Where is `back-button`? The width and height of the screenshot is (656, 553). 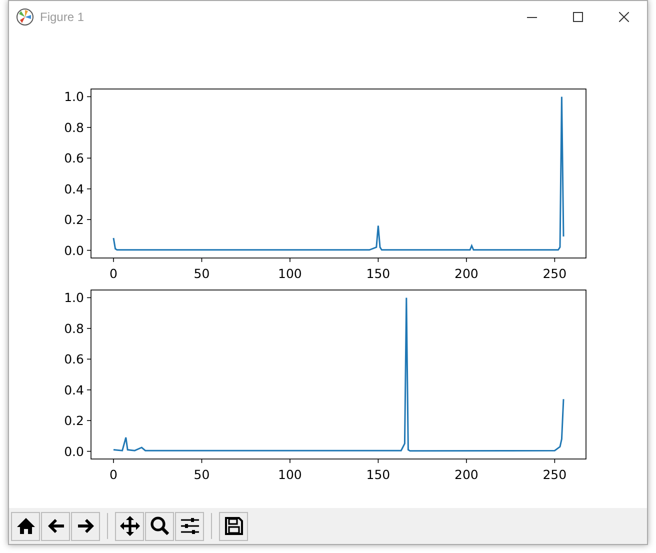 back-button is located at coordinates (55, 526).